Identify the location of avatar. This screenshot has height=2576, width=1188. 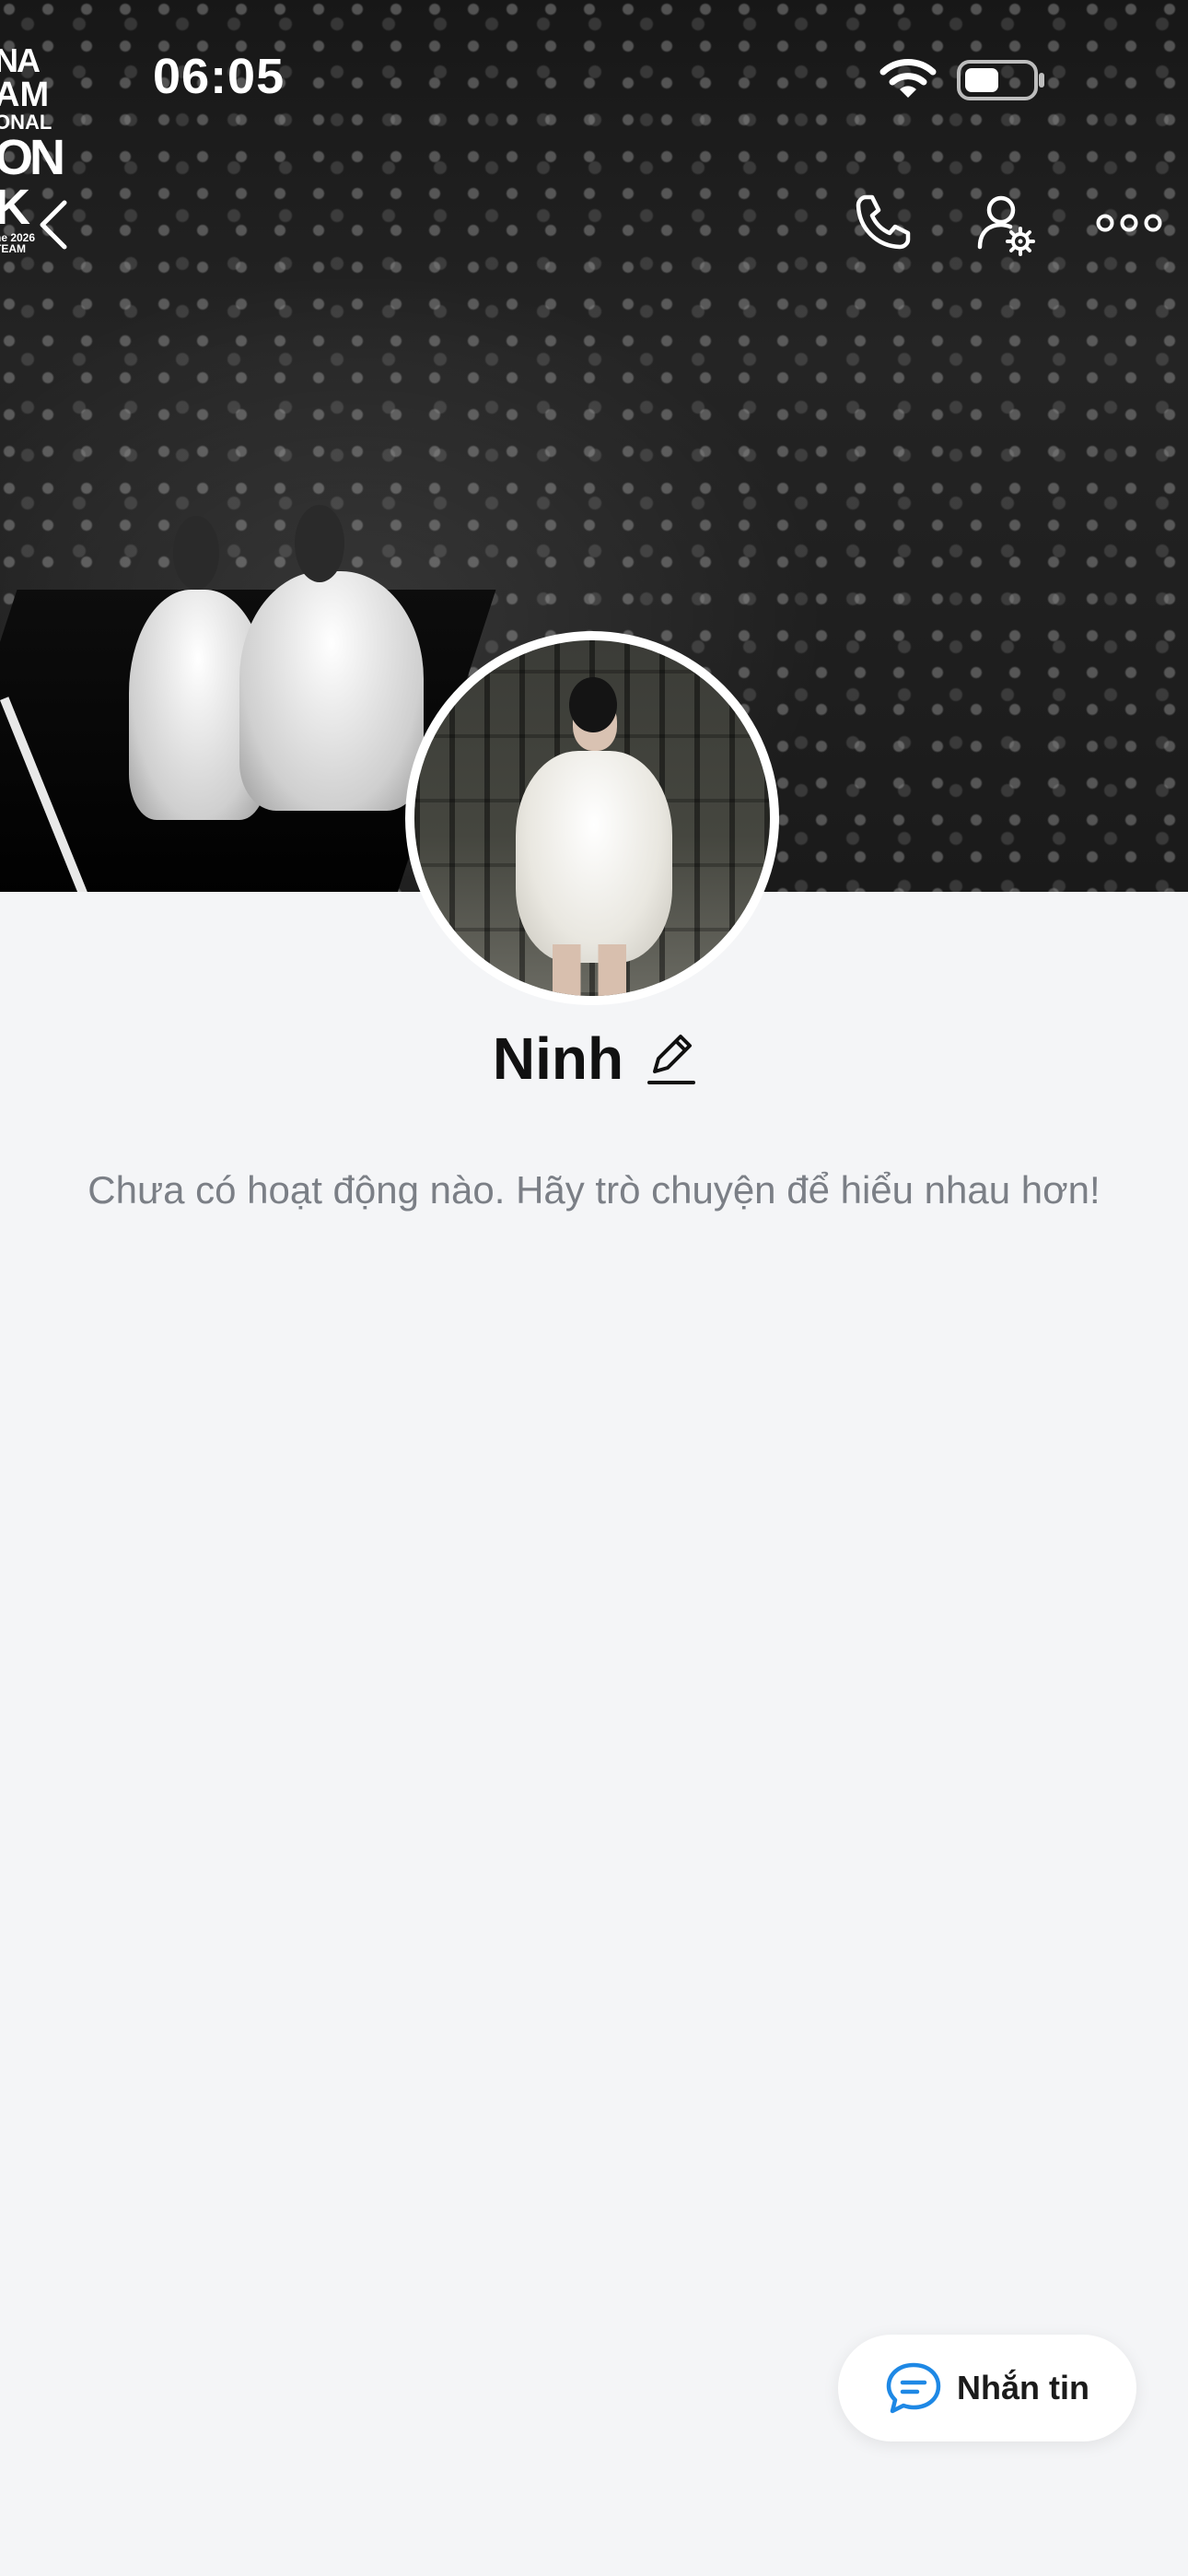
(592, 818).